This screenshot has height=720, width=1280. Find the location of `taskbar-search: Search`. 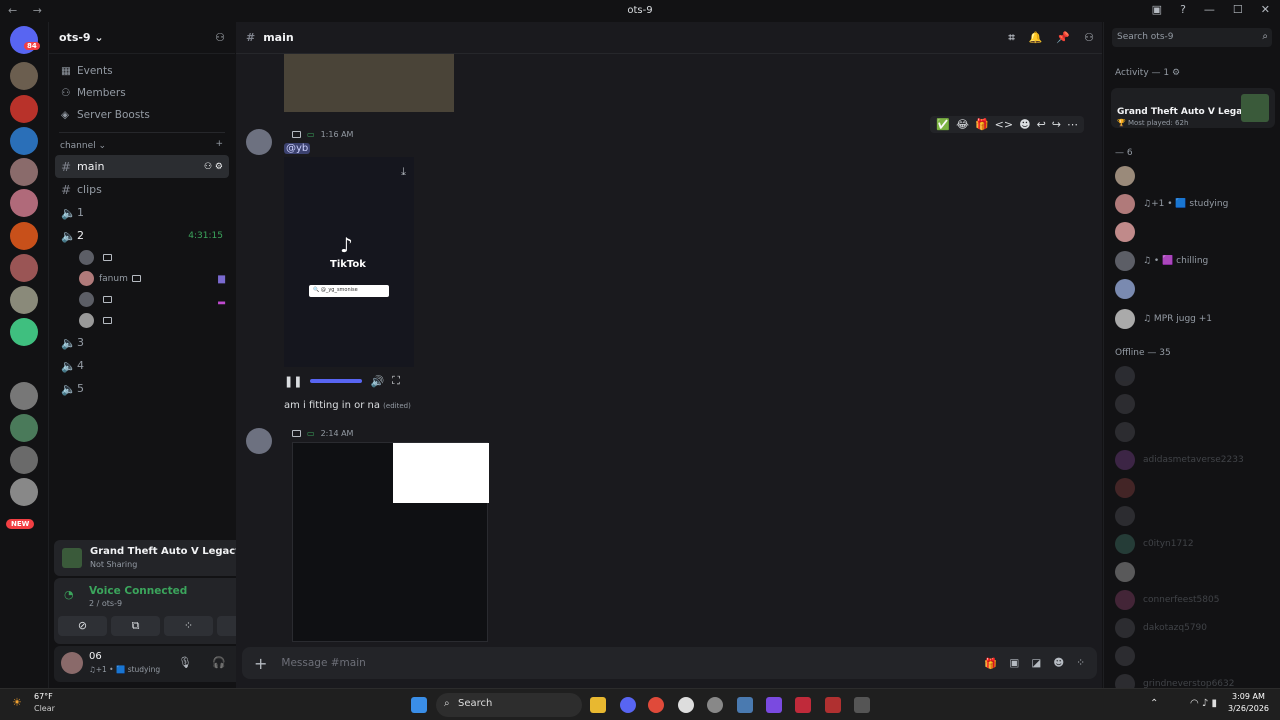

taskbar-search: Search is located at coordinates (509, 705).